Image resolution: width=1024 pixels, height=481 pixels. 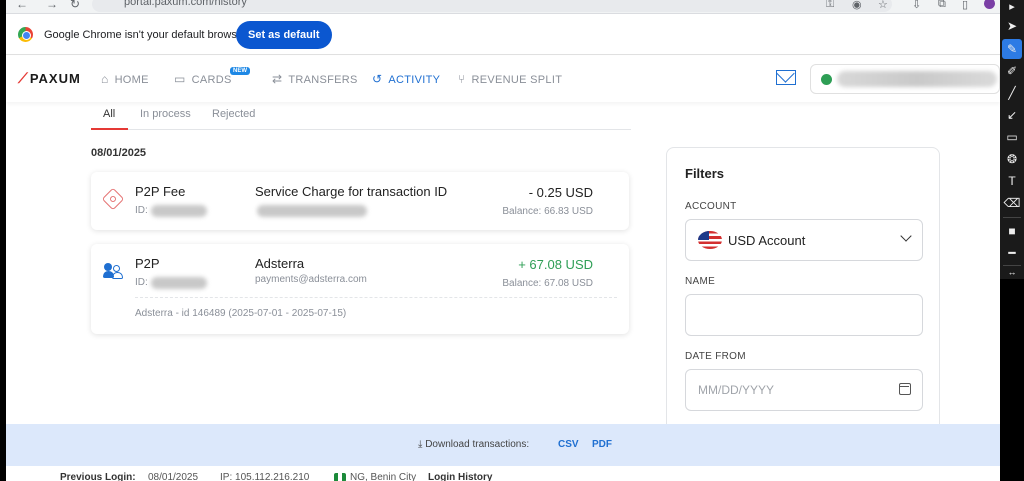 What do you see at coordinates (1012, 217) in the screenshot?
I see `toolbar-divider` at bounding box center [1012, 217].